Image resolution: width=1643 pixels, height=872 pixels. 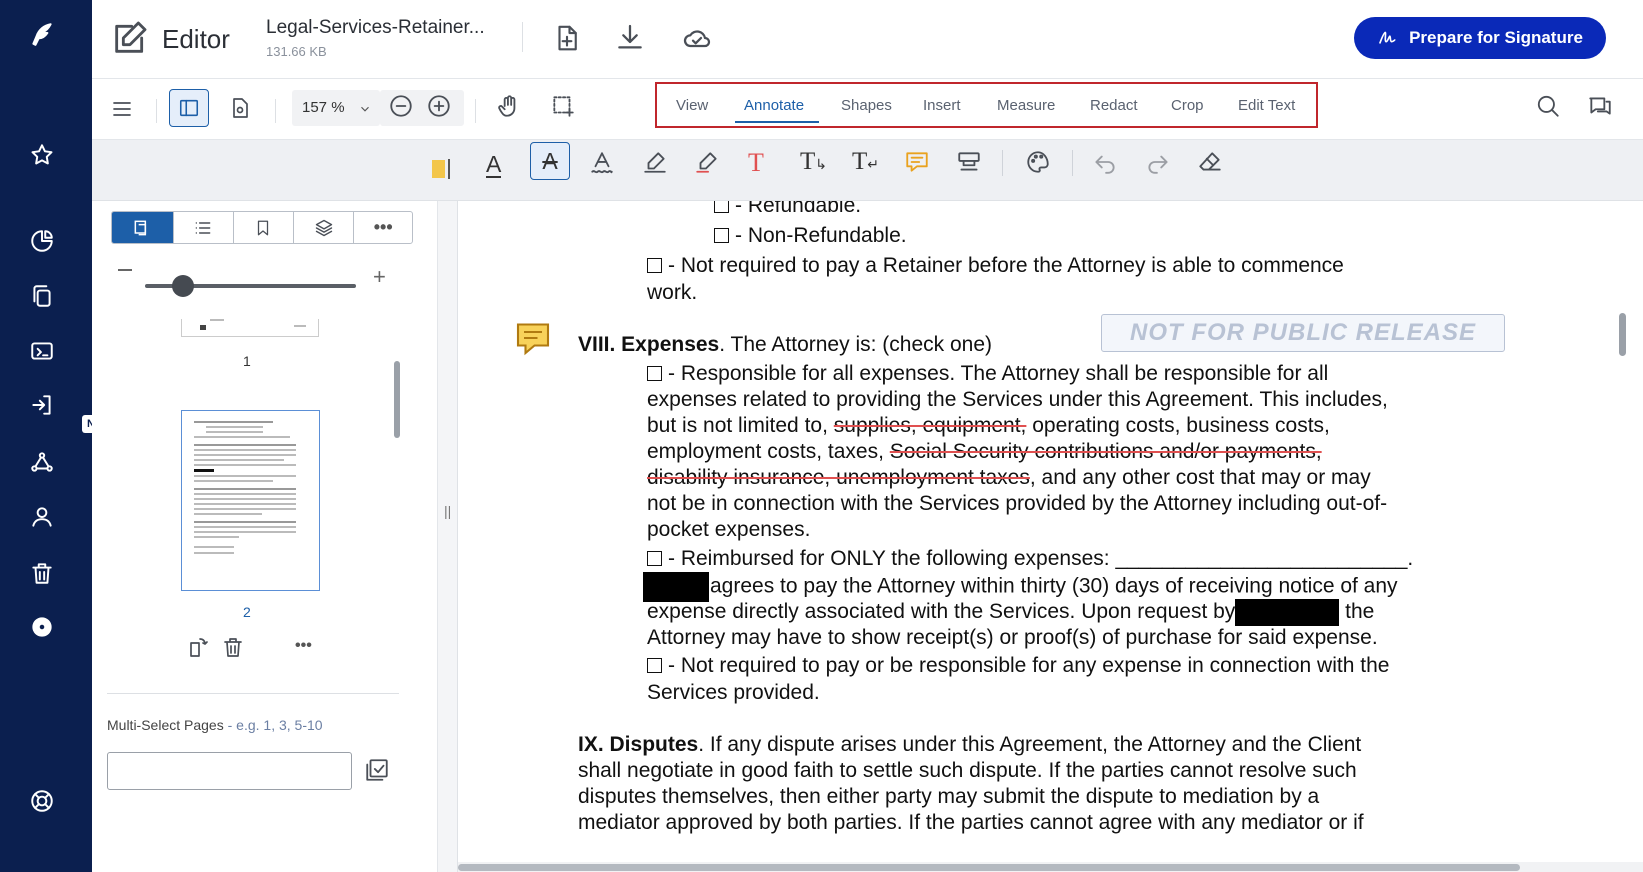 What do you see at coordinates (756, 163) in the screenshot?
I see `free-text-icon: T` at bounding box center [756, 163].